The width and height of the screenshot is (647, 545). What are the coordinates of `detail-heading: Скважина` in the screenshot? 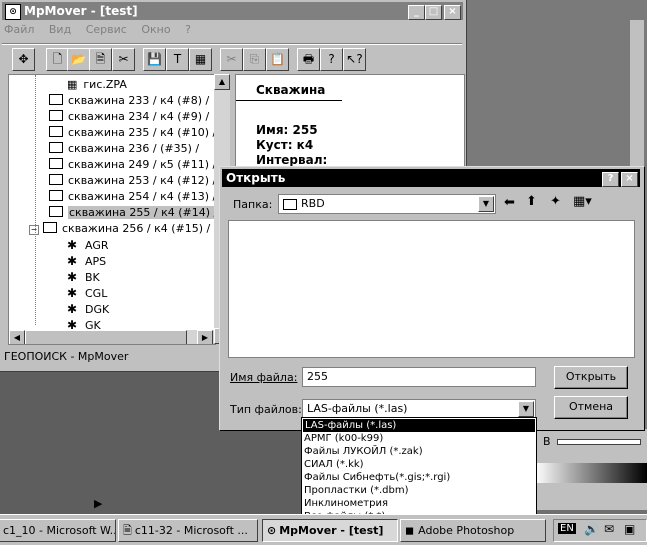 It's located at (291, 90).